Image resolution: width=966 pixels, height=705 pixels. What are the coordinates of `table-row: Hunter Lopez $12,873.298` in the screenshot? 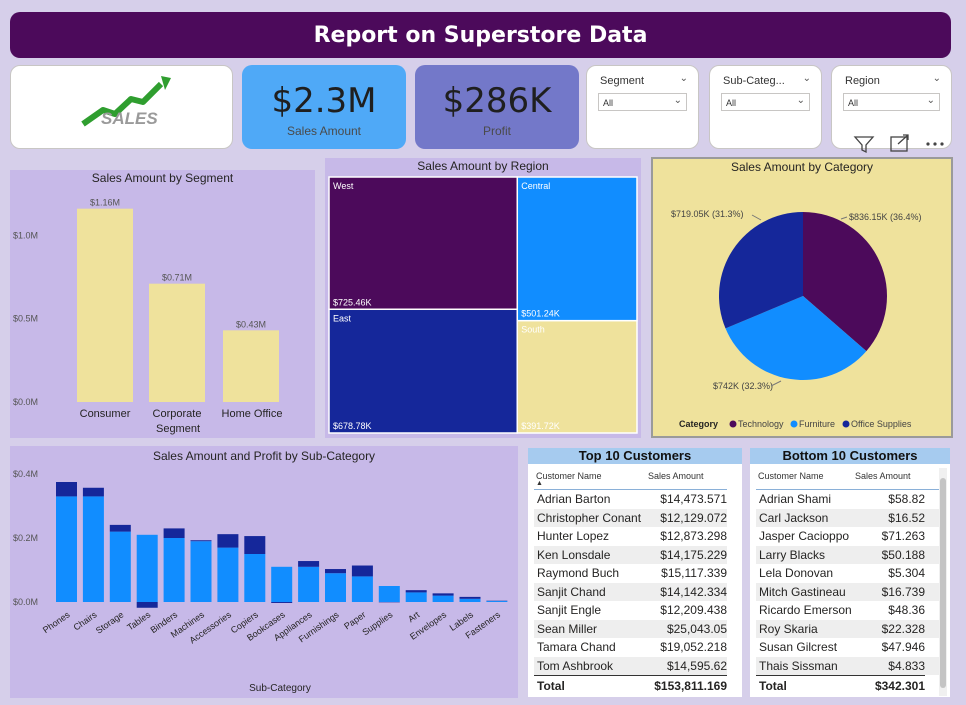 It's located at (630, 536).